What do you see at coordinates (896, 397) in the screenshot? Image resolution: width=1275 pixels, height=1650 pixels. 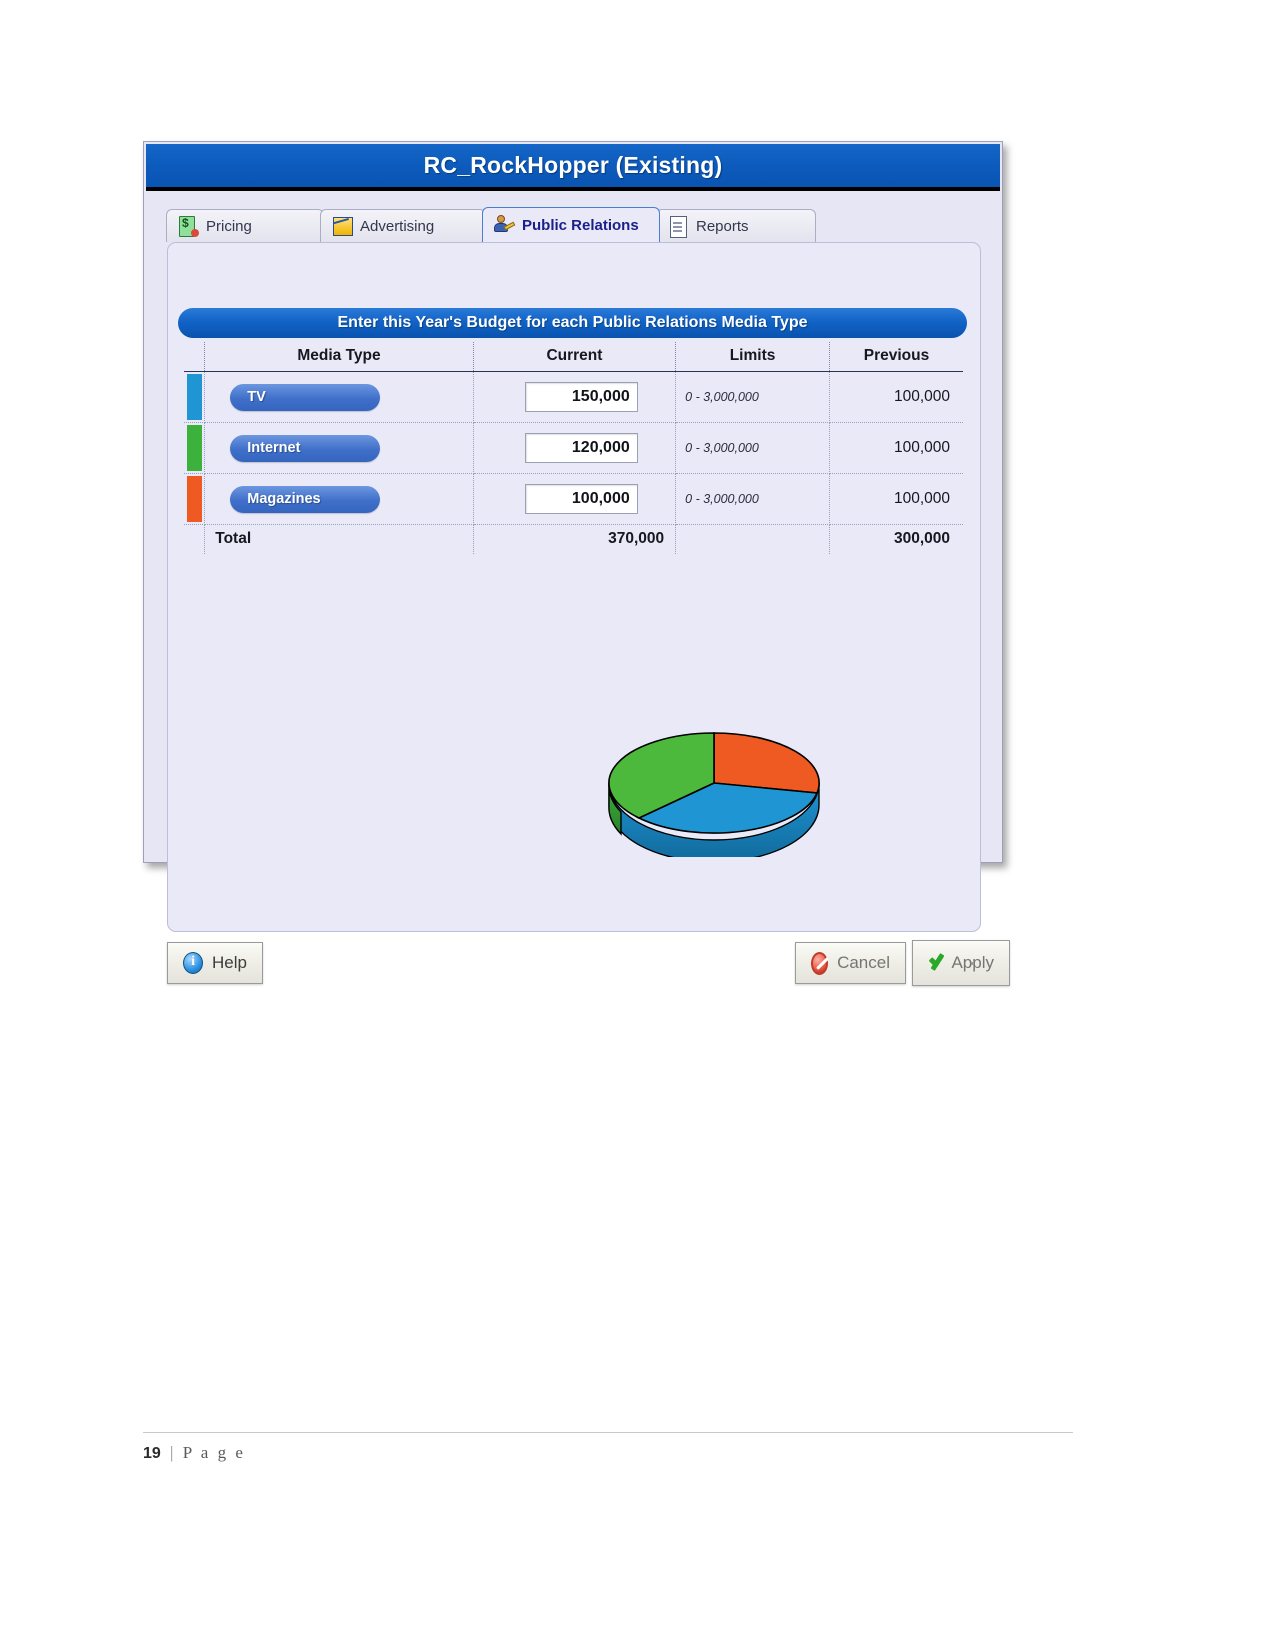 I see `previous-tv: 100,000` at bounding box center [896, 397].